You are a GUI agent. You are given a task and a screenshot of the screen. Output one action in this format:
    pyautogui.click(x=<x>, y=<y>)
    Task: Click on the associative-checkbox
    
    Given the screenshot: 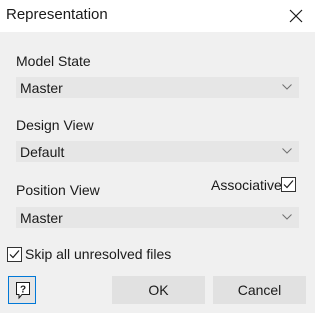 What is the action you would take?
    pyautogui.click(x=288, y=184)
    